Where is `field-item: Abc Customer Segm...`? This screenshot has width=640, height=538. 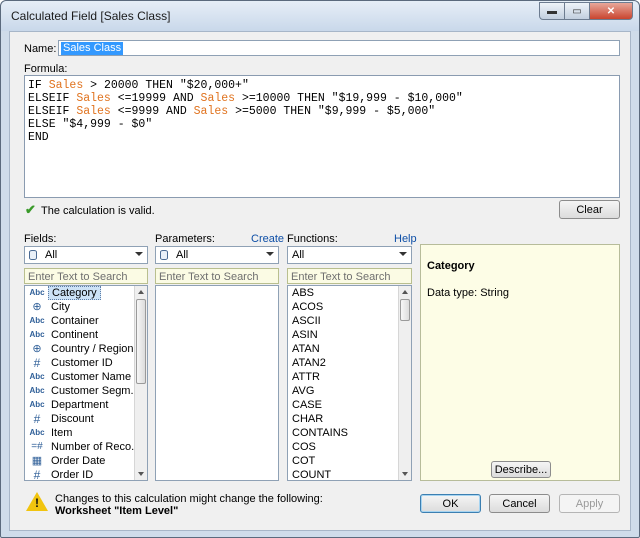 field-item: Abc Customer Segm... is located at coordinates (82, 391).